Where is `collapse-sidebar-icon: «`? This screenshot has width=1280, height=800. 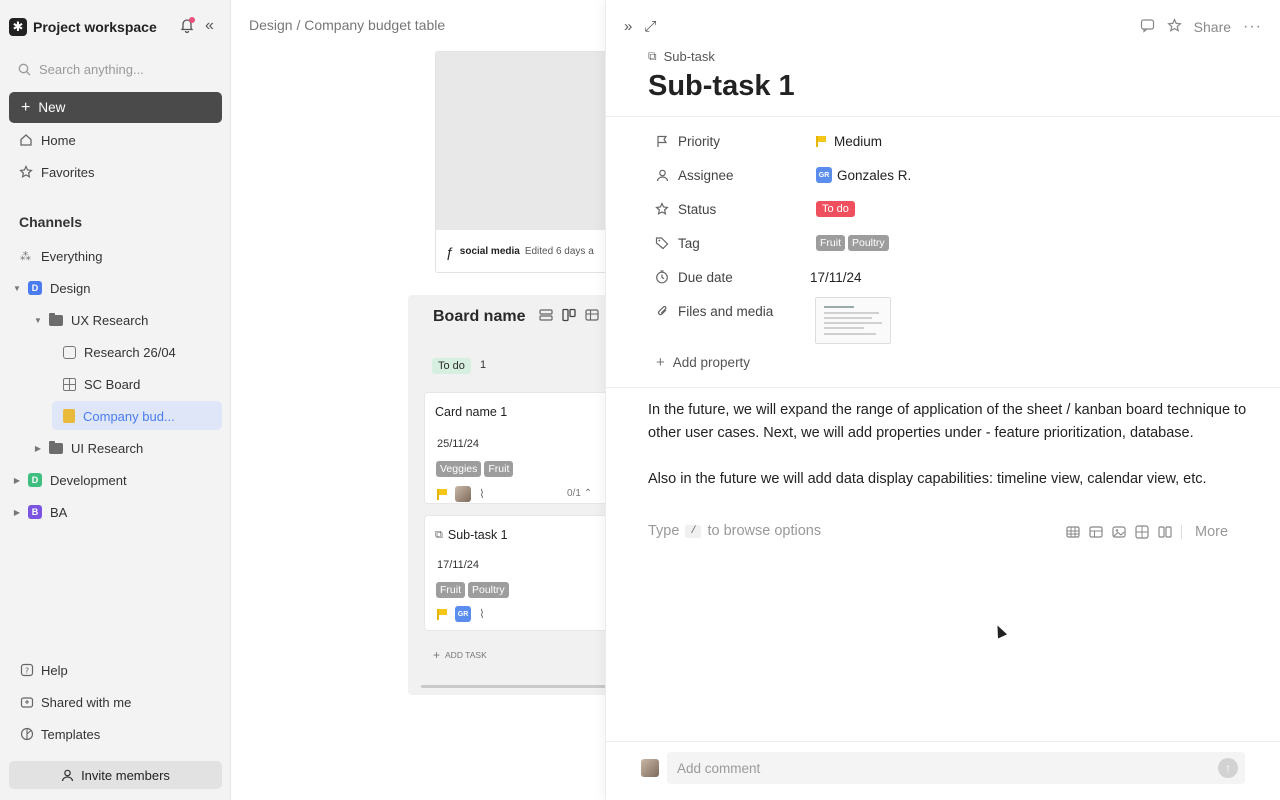
collapse-sidebar-icon: « is located at coordinates (209, 26).